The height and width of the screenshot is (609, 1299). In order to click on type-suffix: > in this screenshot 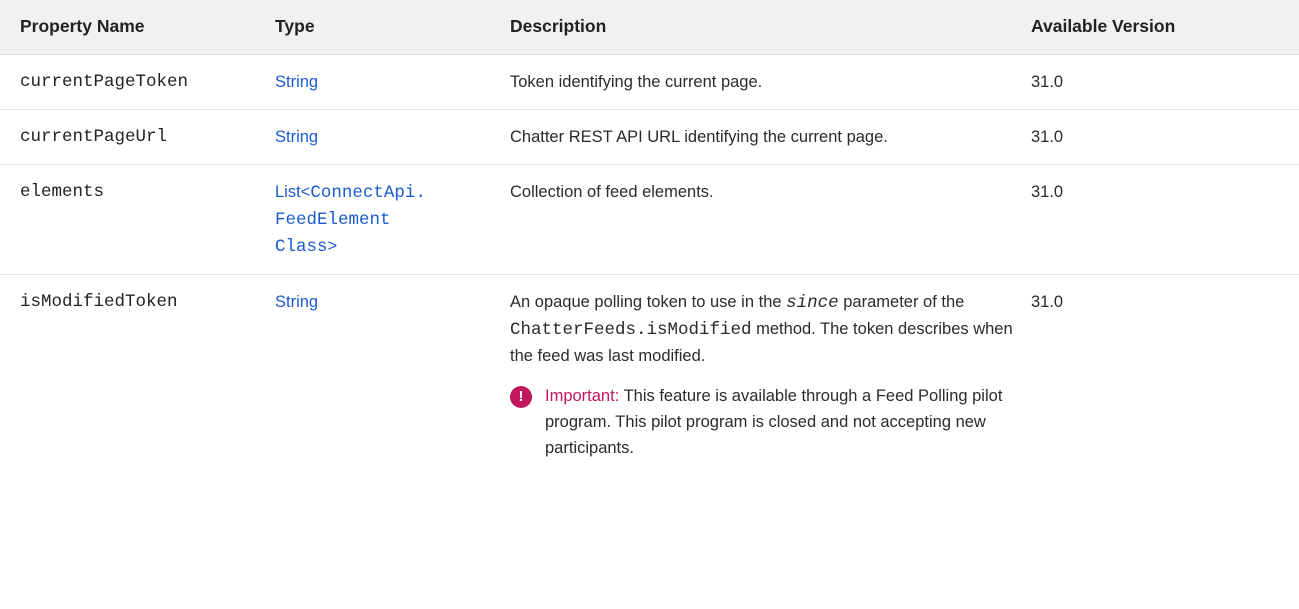, I will do `click(332, 245)`.